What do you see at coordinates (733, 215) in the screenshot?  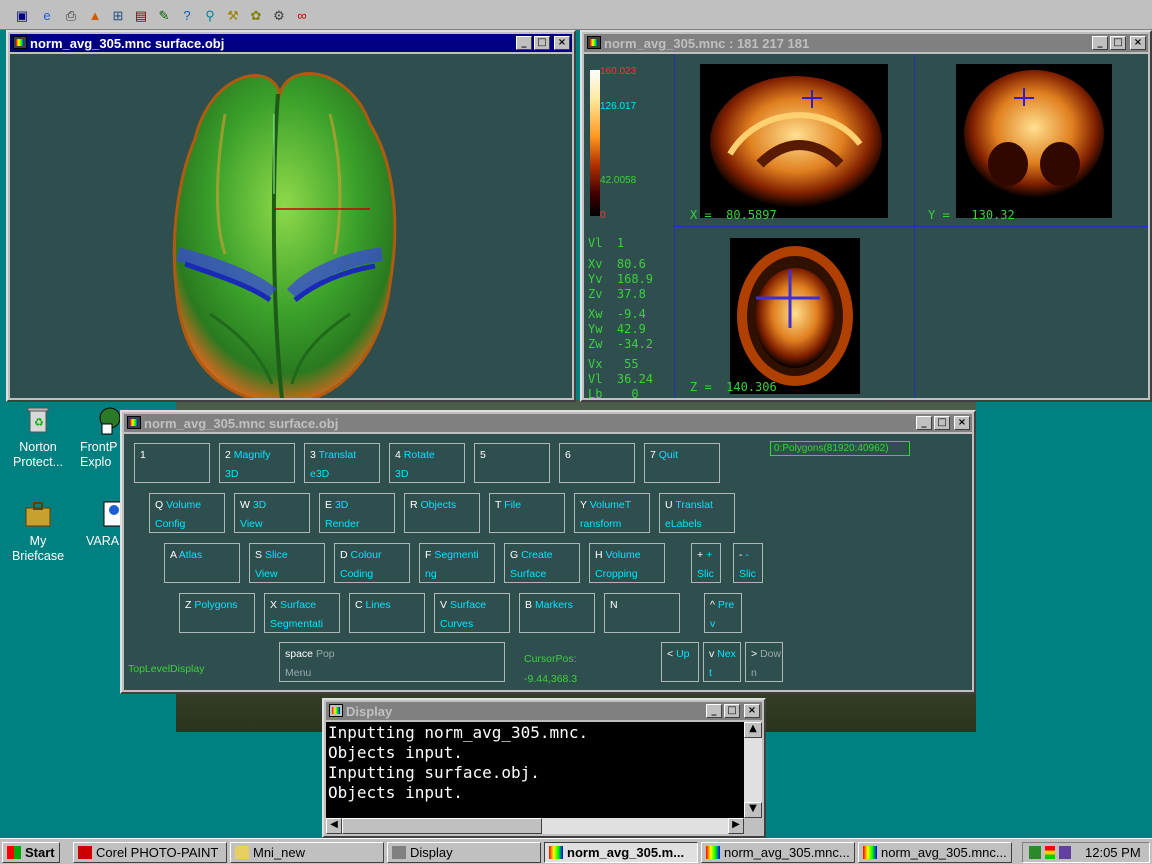 I see `x-coordinate-readout: X = 80.5897` at bounding box center [733, 215].